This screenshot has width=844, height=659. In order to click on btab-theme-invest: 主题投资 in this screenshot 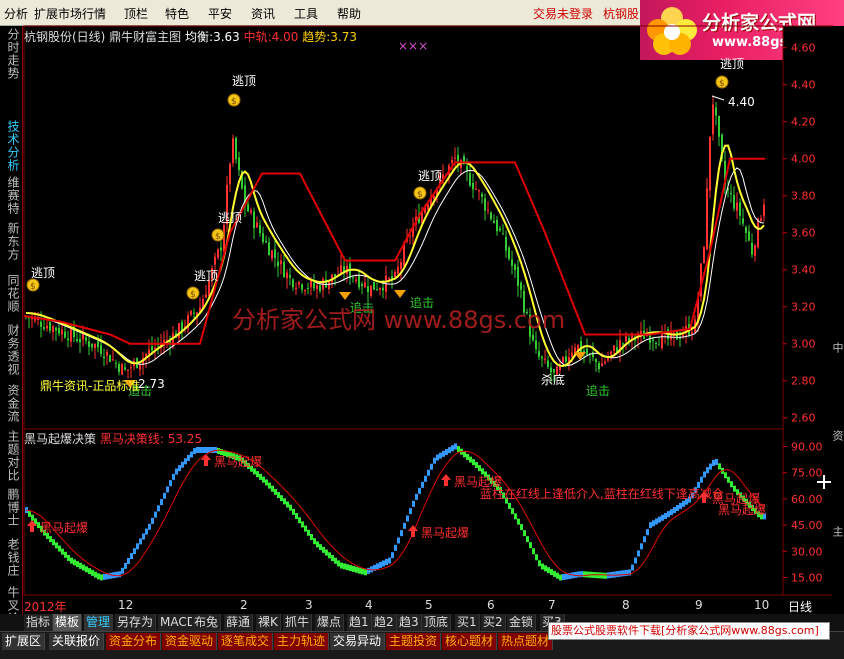, I will do `click(414, 641)`.